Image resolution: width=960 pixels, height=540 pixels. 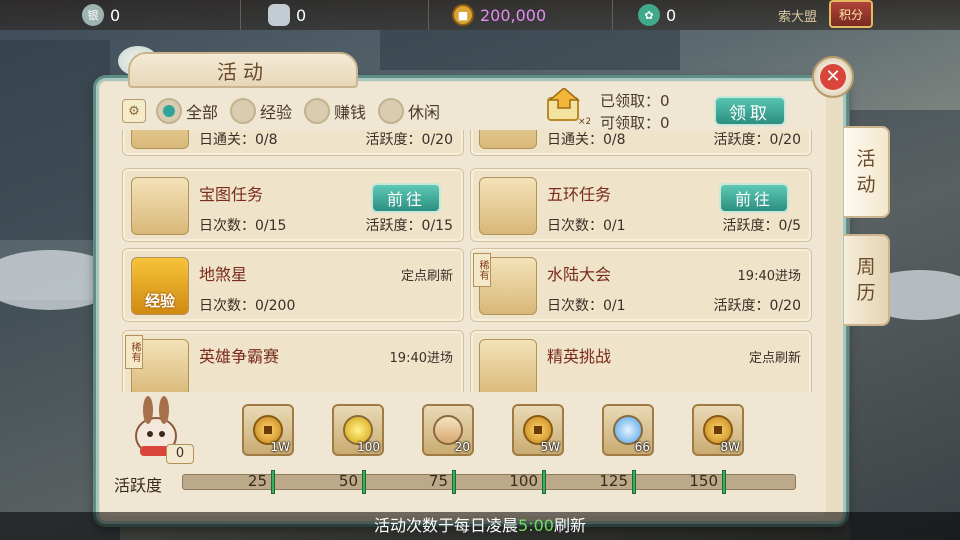 I want to click on activity-name: 精英挑战, so click(x=579, y=356).